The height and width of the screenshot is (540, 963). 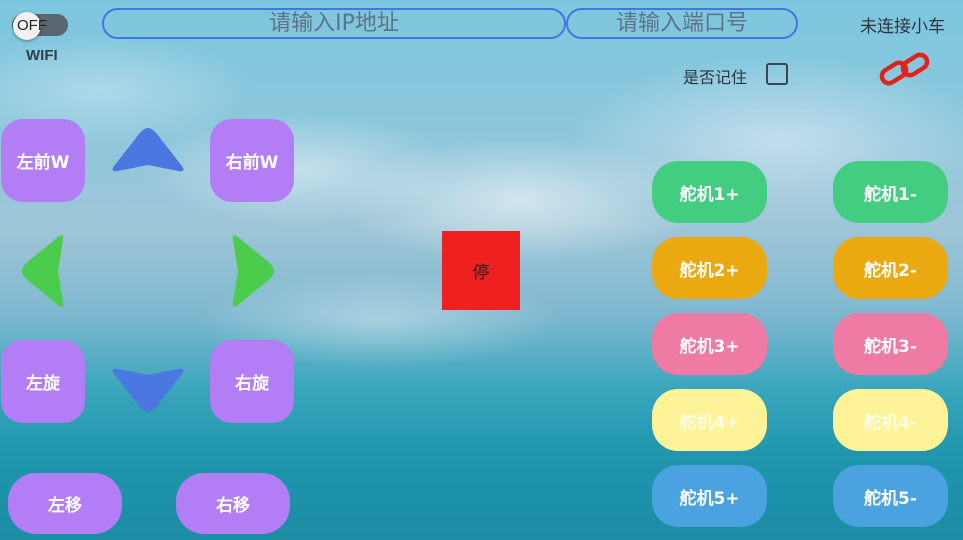 What do you see at coordinates (42, 55) in the screenshot?
I see `wifi-label: WIFI` at bounding box center [42, 55].